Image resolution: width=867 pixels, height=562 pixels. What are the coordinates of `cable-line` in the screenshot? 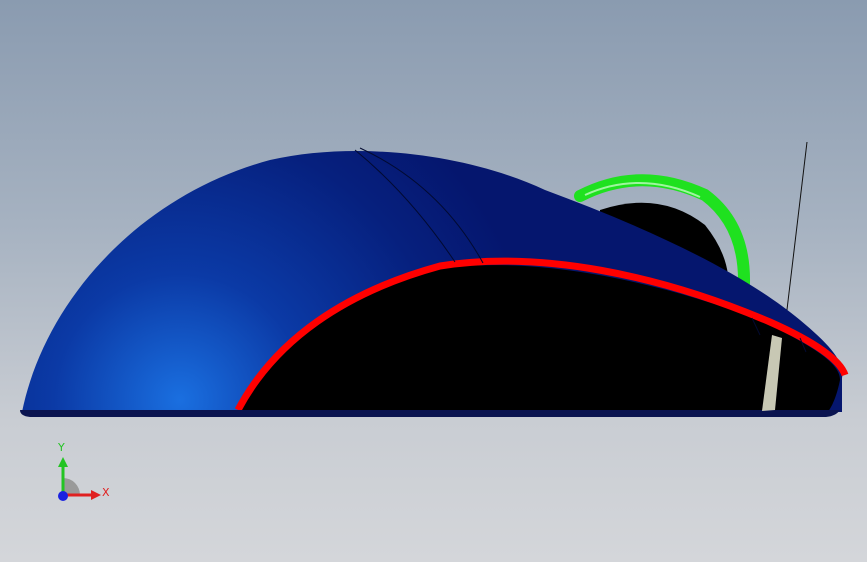 It's located at (796, 230).